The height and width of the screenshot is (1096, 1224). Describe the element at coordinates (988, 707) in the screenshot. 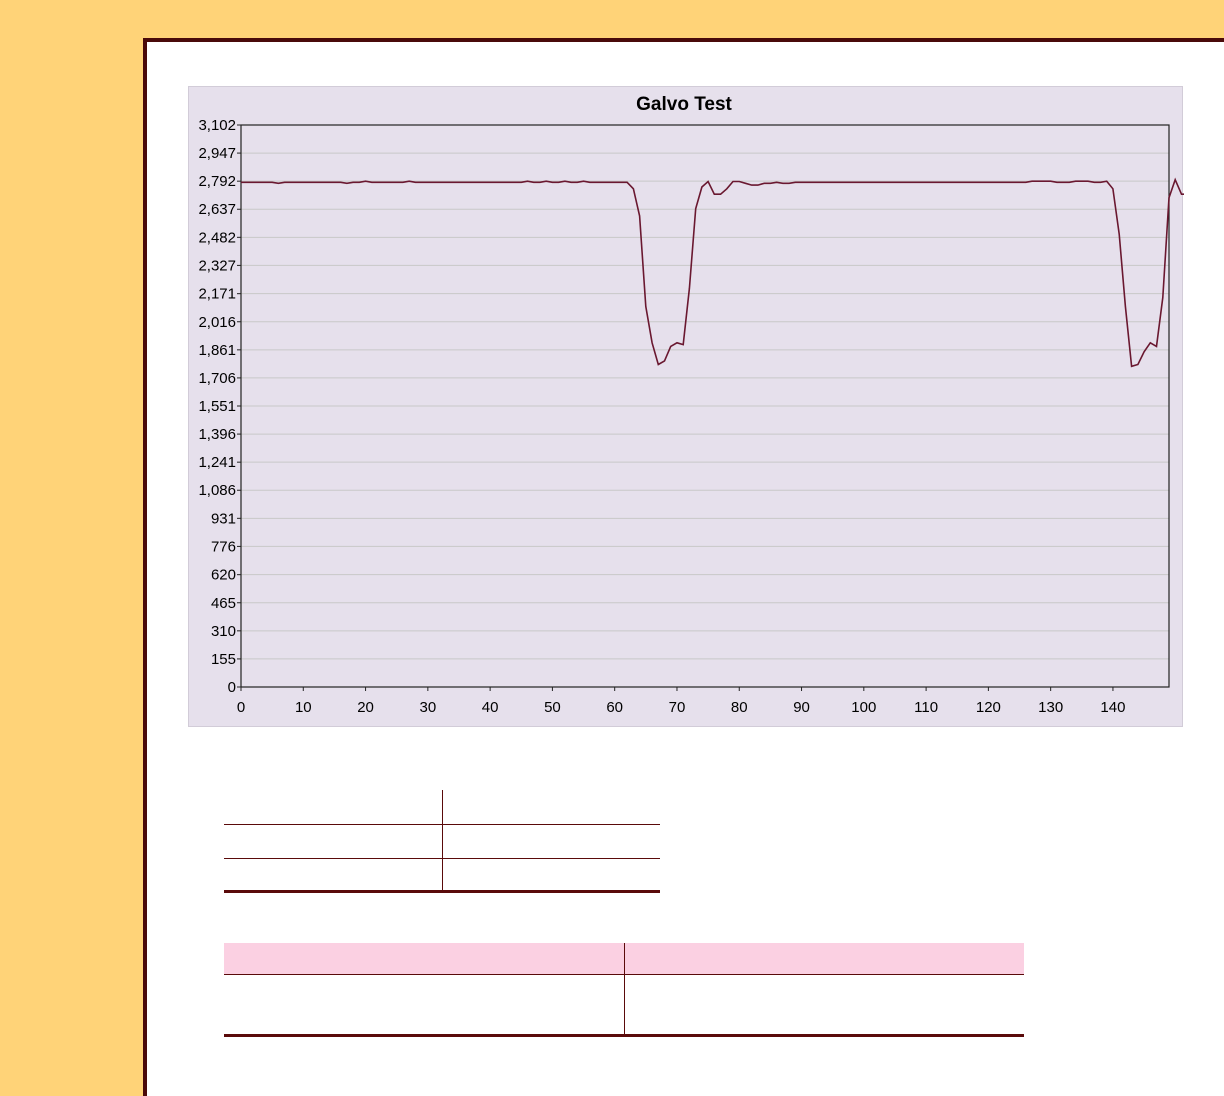

I see `x-tick-label: 120` at that location.